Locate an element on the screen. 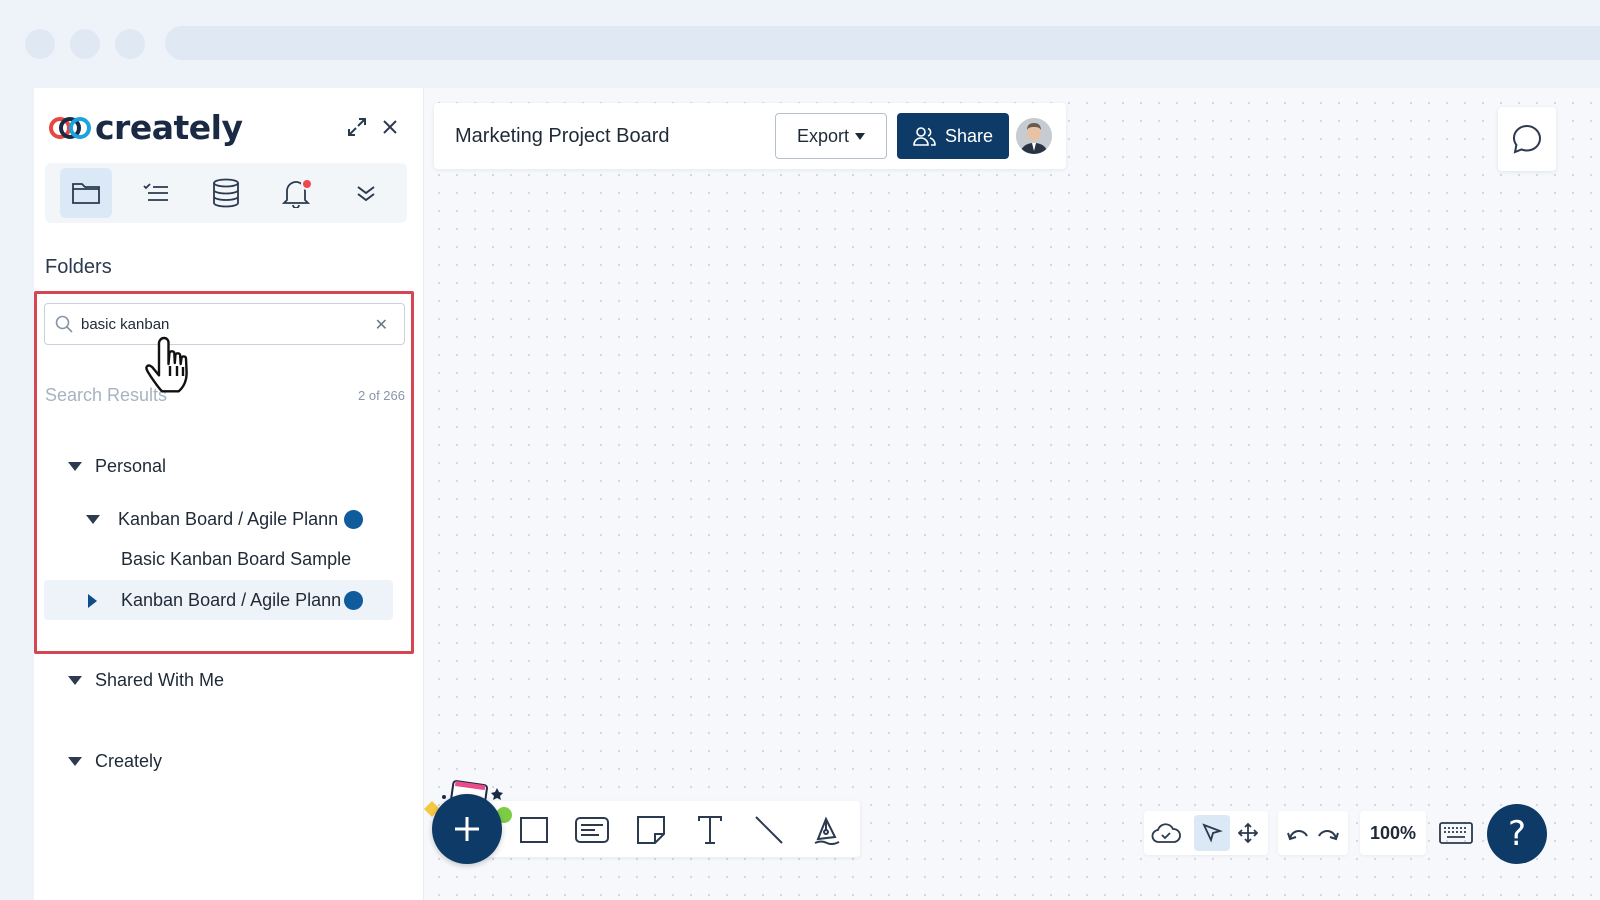  dropdown-caret-icon is located at coordinates (860, 136).